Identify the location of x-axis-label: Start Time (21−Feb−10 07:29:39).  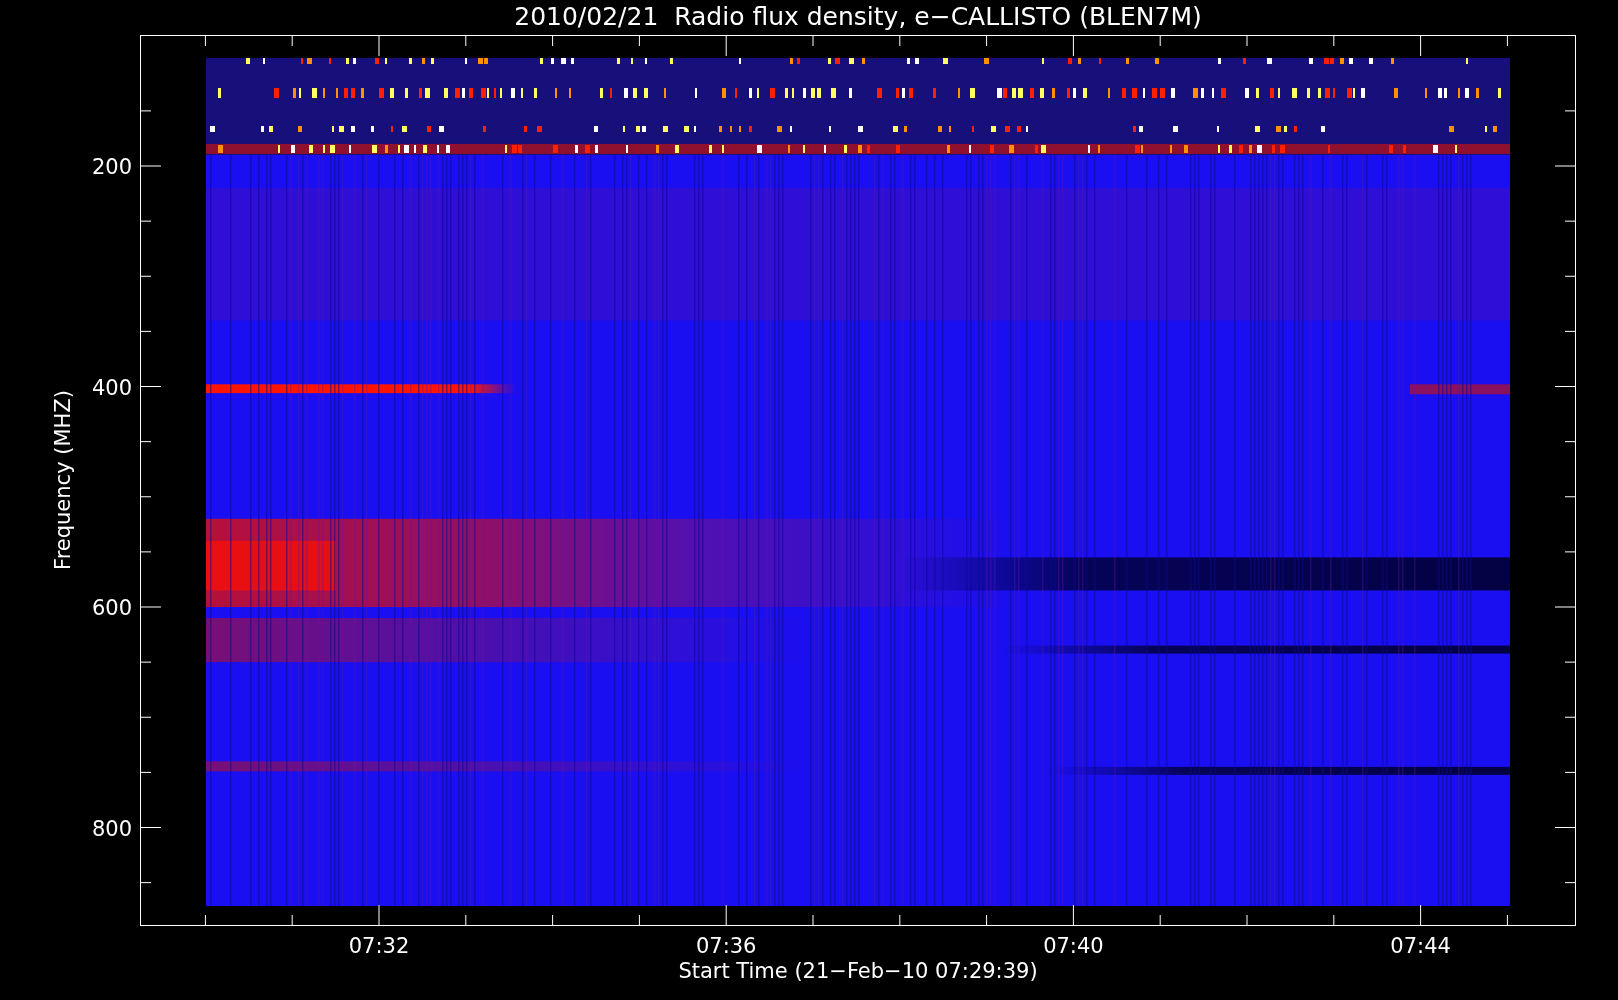
(858, 971).